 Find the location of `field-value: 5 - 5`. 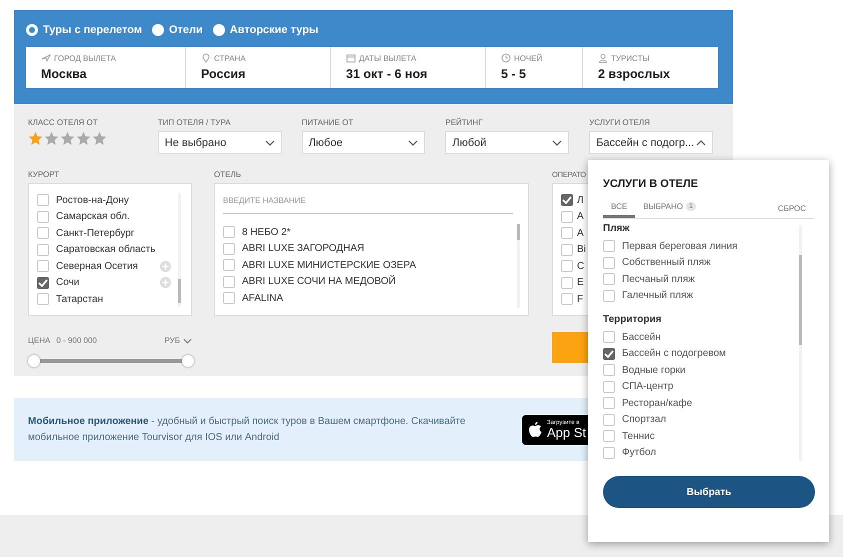

field-value: 5 - 5 is located at coordinates (514, 74).